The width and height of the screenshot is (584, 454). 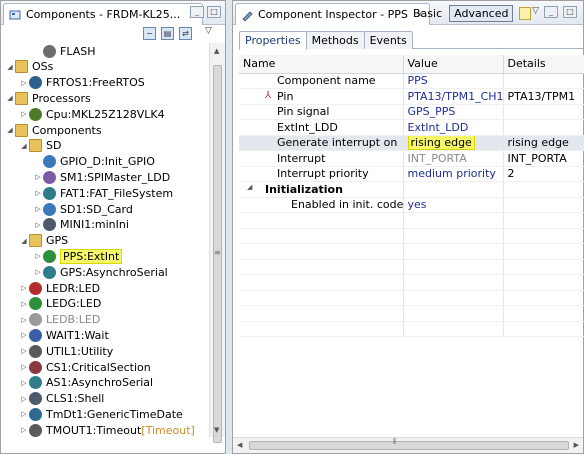 What do you see at coordinates (66, 351) in the screenshot?
I see `tree-item: ▷ UTIL1:Utility` at bounding box center [66, 351].